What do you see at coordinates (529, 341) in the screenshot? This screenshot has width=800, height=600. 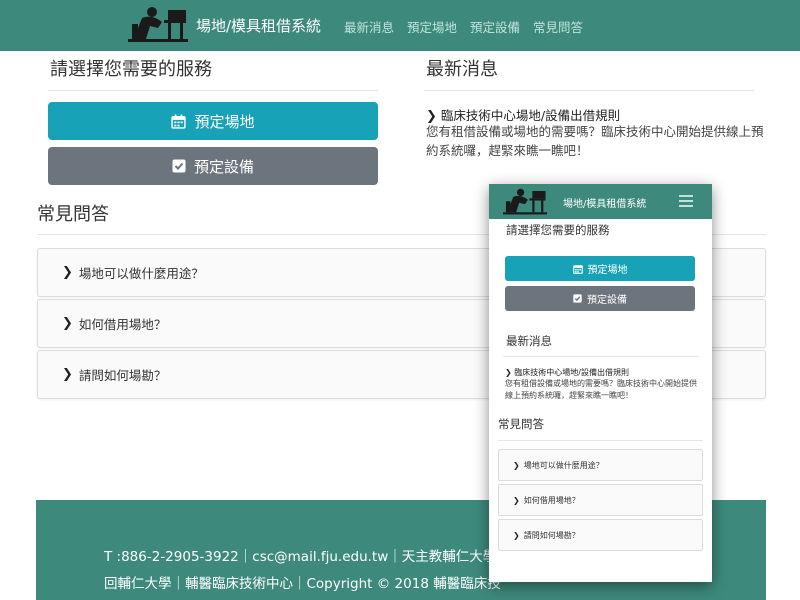 I see `mobile-news-heading: 最新消息` at bounding box center [529, 341].